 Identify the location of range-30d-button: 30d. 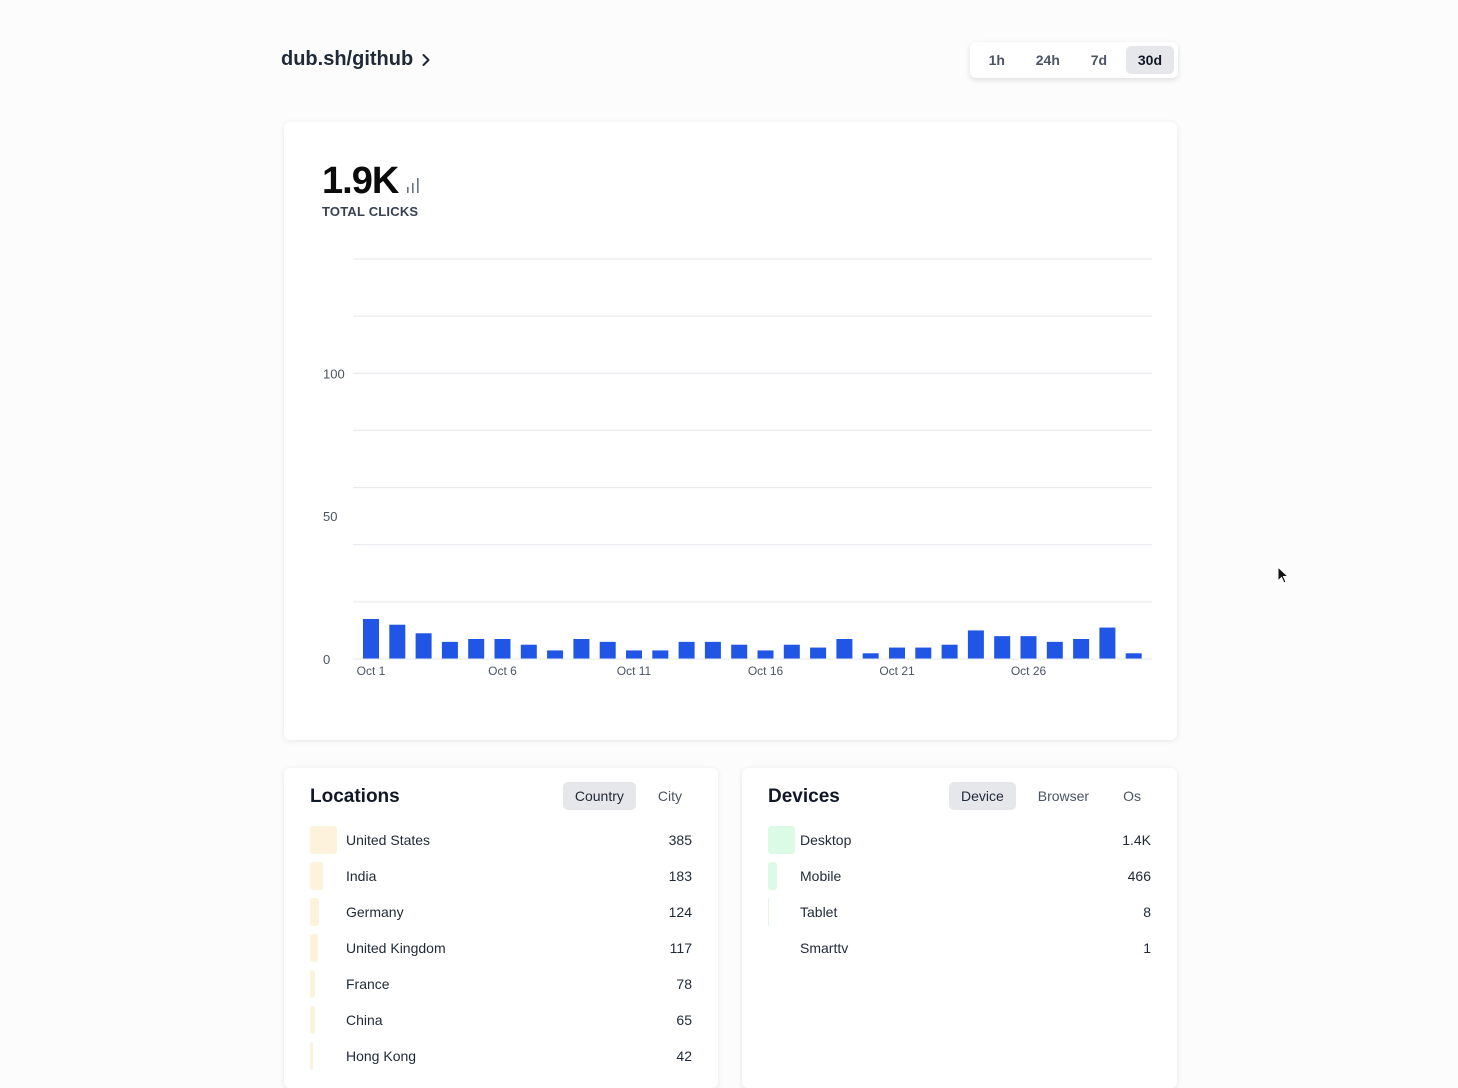
(1150, 60).